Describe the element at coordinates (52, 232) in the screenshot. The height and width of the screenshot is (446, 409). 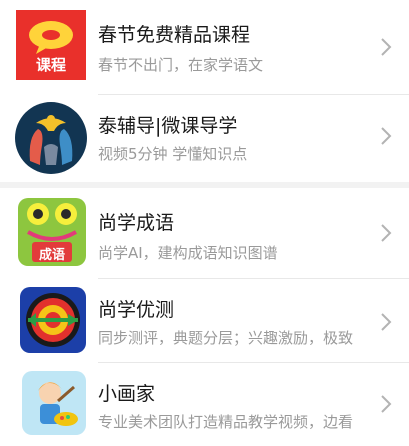
I see `frog-idiom-icon: 成语` at that location.